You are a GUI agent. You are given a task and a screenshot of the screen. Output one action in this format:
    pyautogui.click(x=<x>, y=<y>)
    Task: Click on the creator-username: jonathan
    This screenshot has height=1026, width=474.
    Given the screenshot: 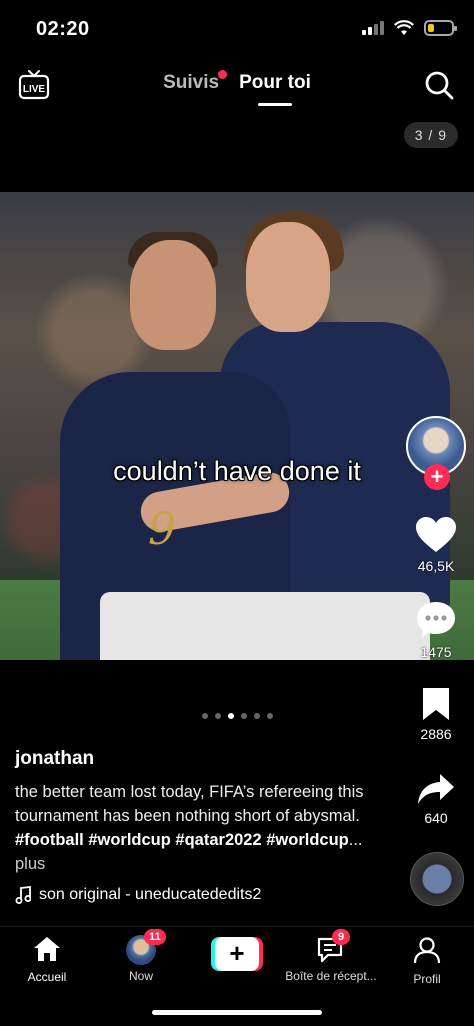 What is the action you would take?
    pyautogui.click(x=54, y=759)
    